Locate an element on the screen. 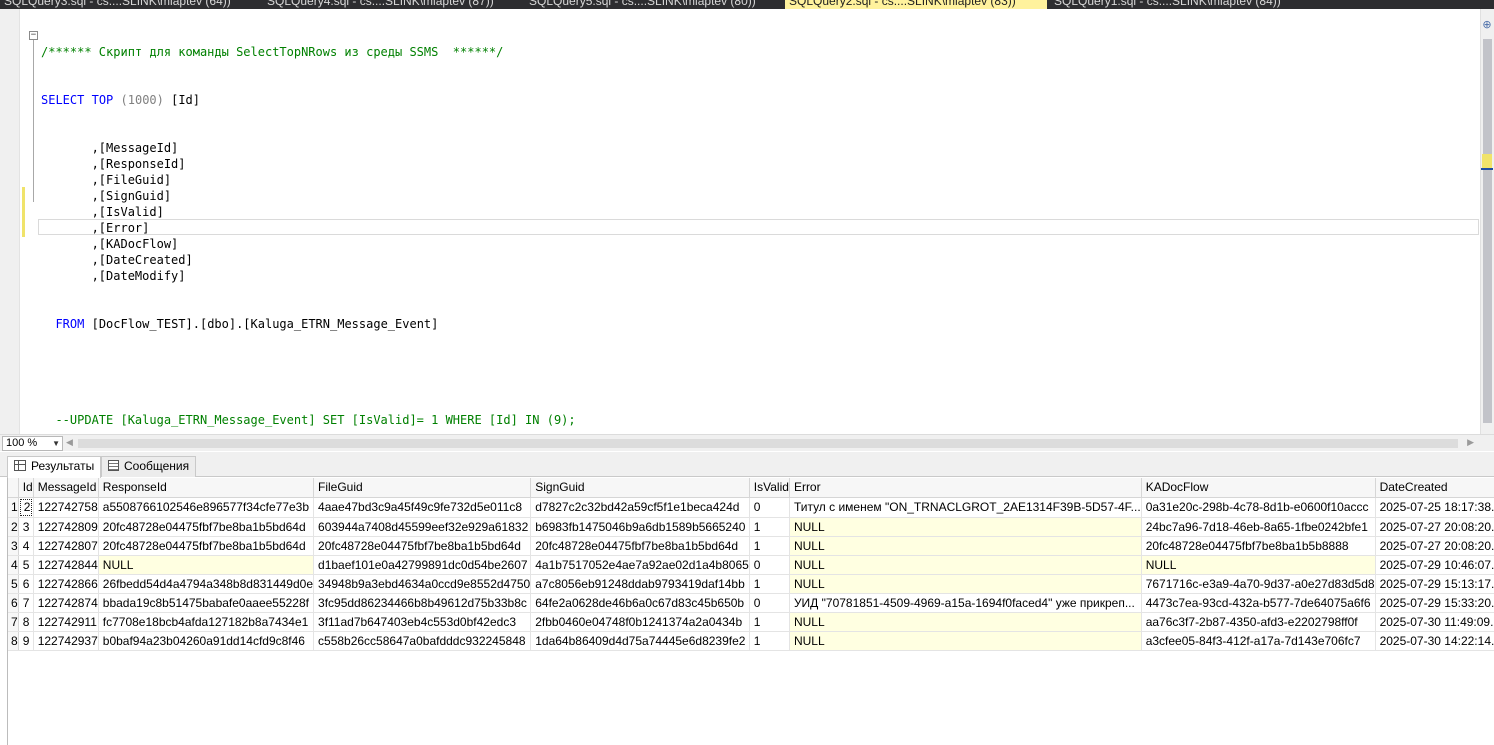 Image resolution: width=1494 pixels, height=745 pixels. table-cell: 2fbb0460e04748f0b1241374a2a0434b is located at coordinates (640, 622).